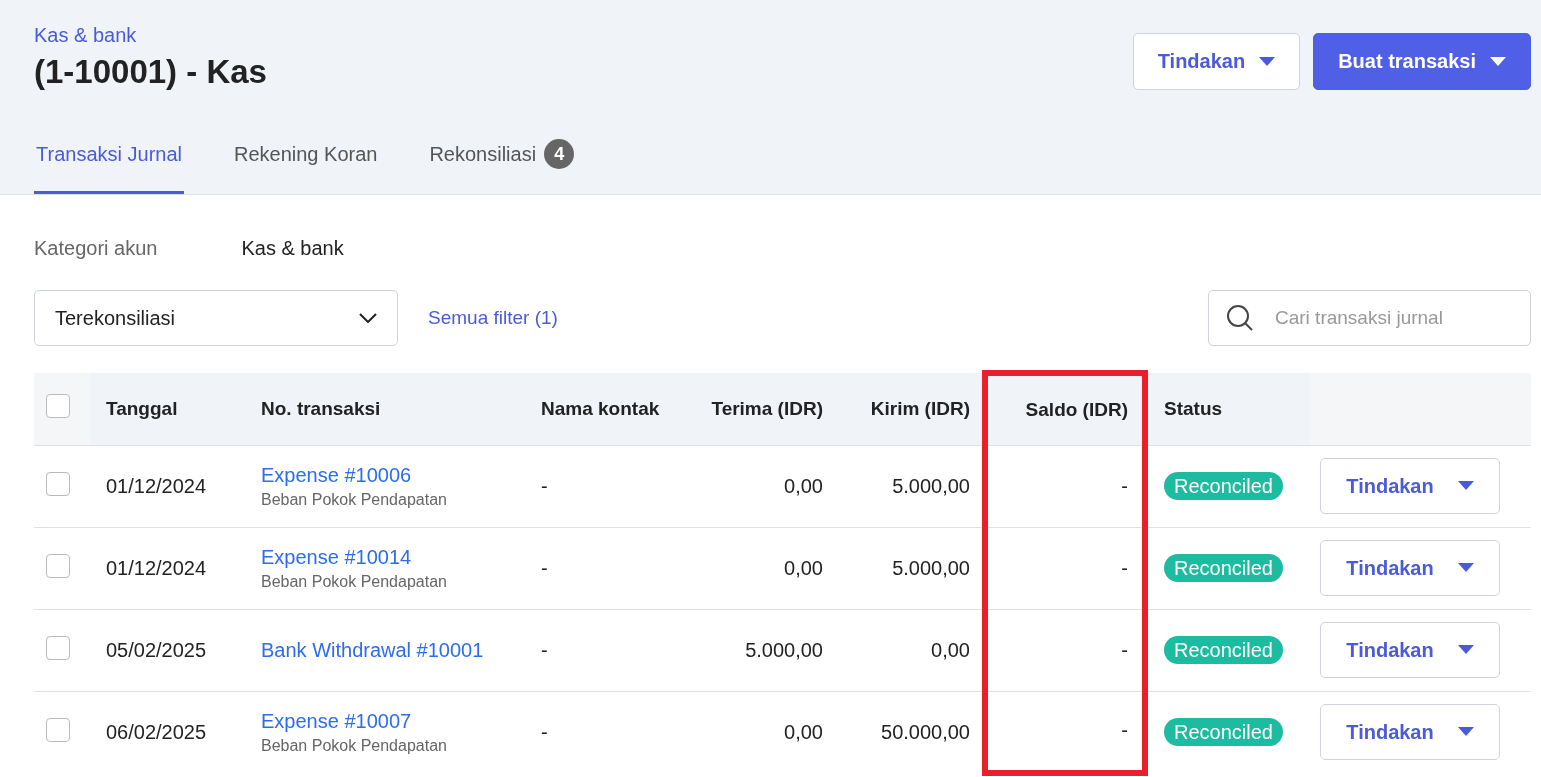 Image resolution: width=1541 pixels, height=777 pixels. Describe the element at coordinates (1227, 409) in the screenshot. I see `column-header: Status` at that location.